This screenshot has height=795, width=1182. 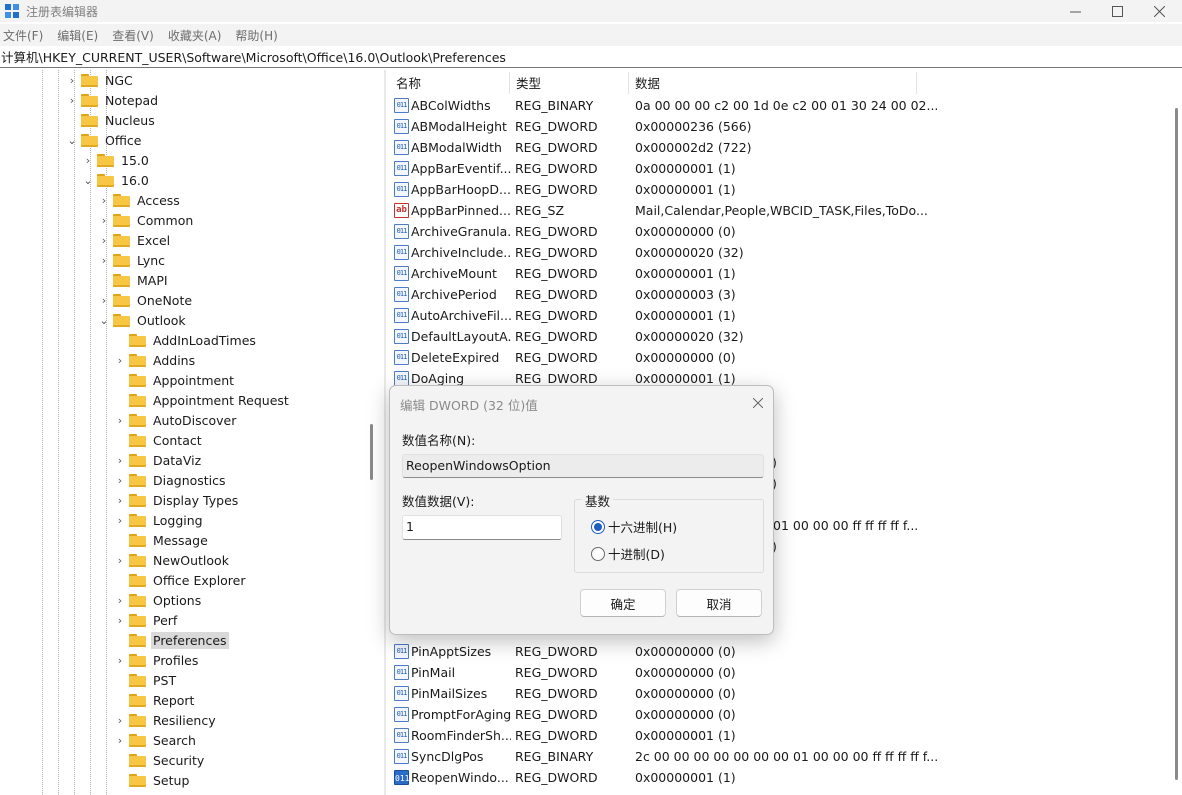 What do you see at coordinates (780, 357) in the screenshot?
I see `list-row: 011 DeleteExpired REG_DWORD 0x00000000 (0)` at bounding box center [780, 357].